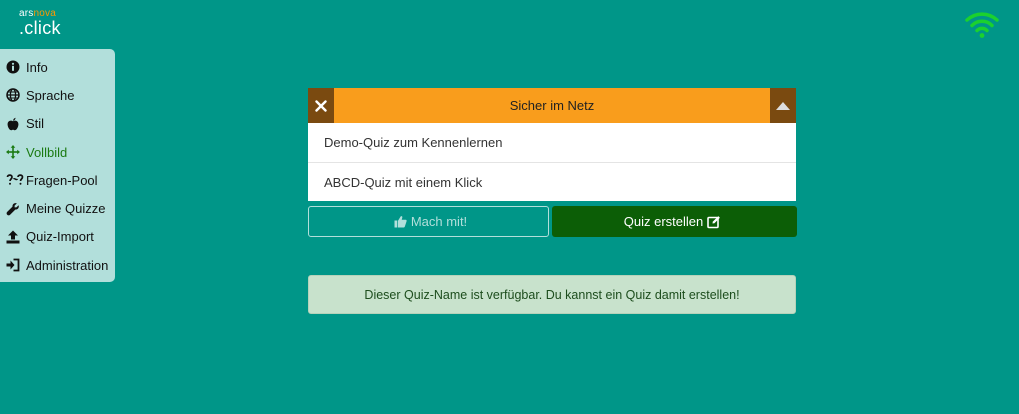 This screenshot has height=414, width=1019. What do you see at coordinates (13, 95) in the screenshot?
I see `globe-icon` at bounding box center [13, 95].